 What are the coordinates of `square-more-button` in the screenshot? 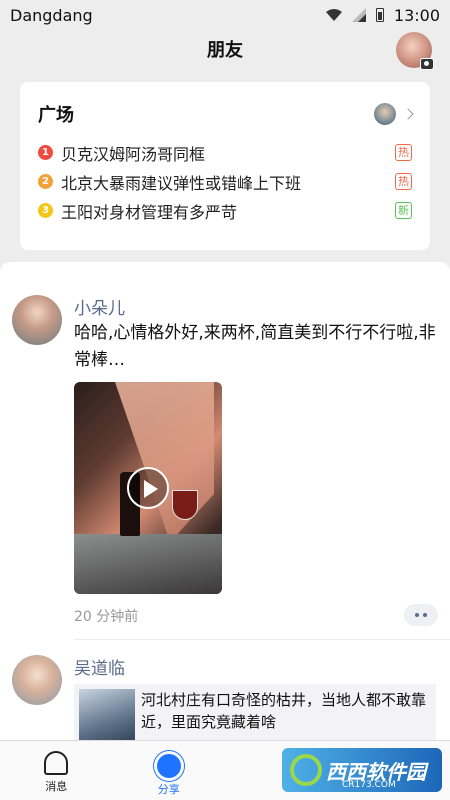 It's located at (394, 114).